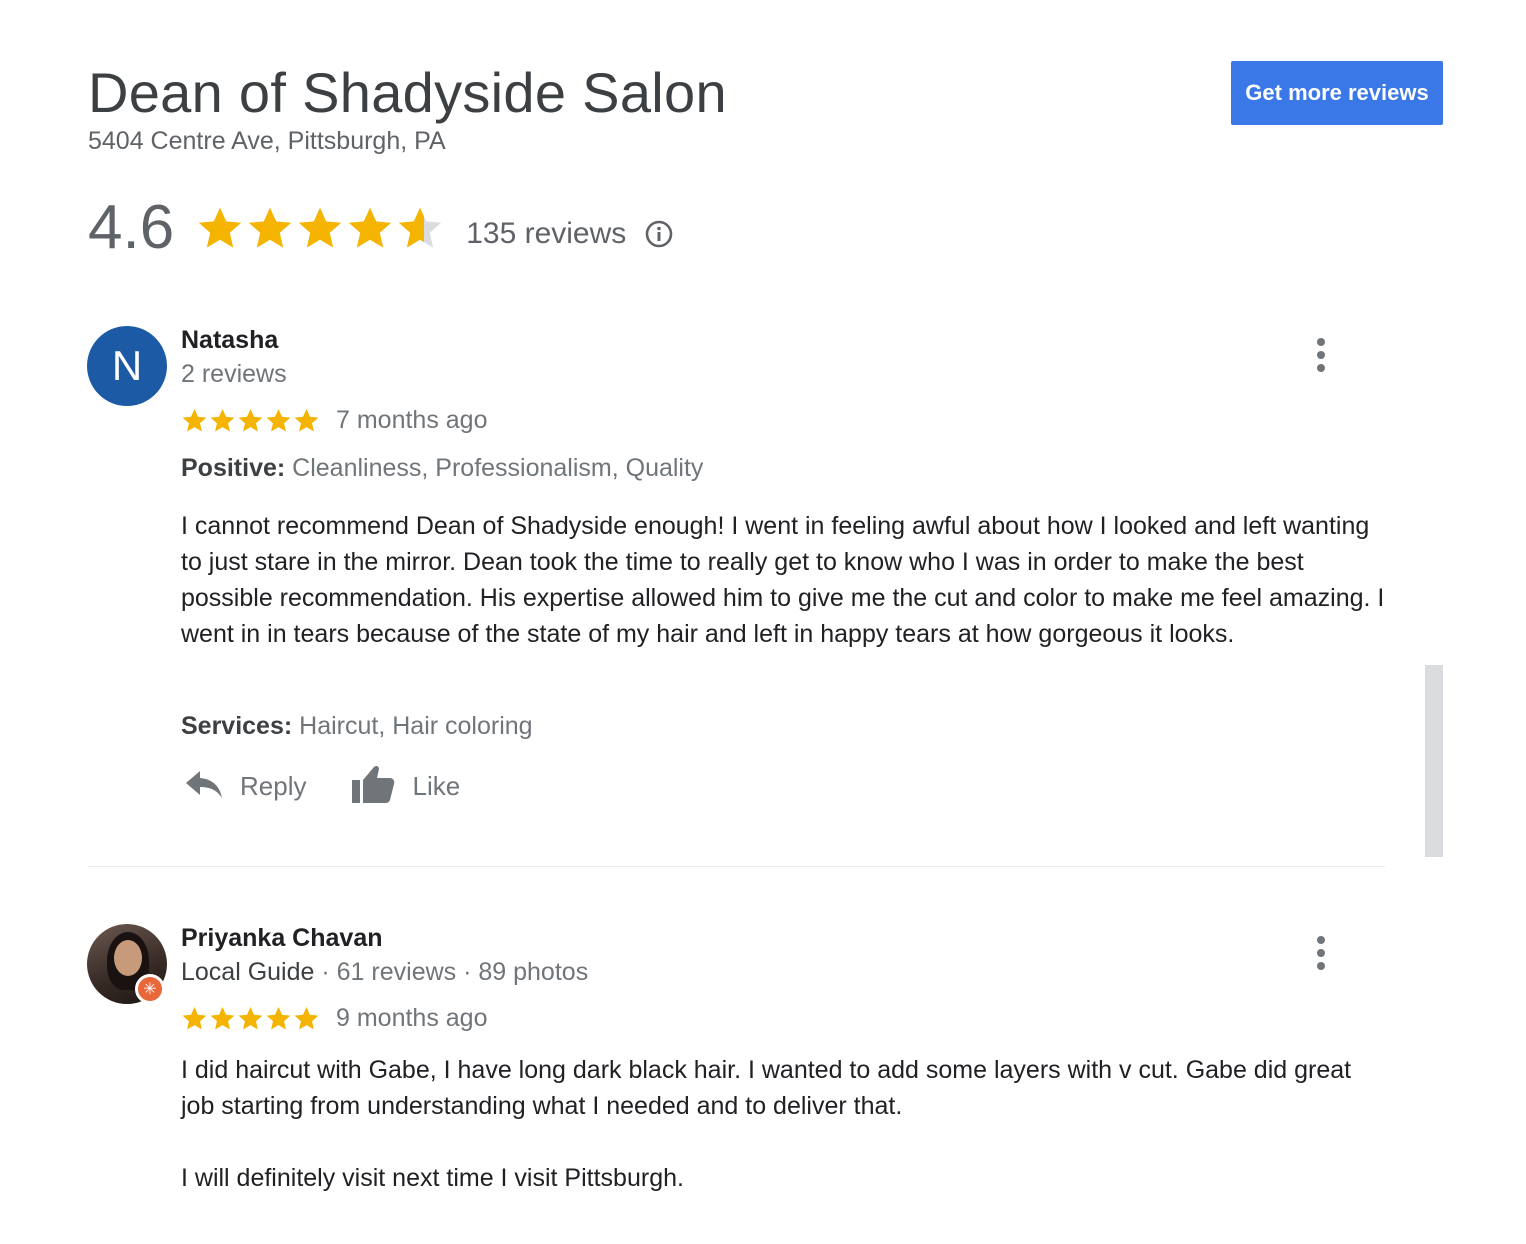  Describe the element at coordinates (334, 420) in the screenshot. I see `review-rating: 7 months ago` at that location.